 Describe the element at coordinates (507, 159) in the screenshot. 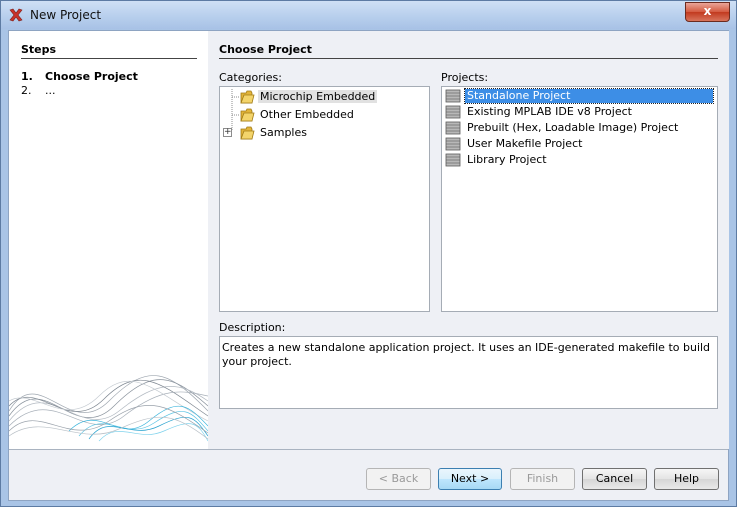

I see `project-item-label: Library Project` at that location.